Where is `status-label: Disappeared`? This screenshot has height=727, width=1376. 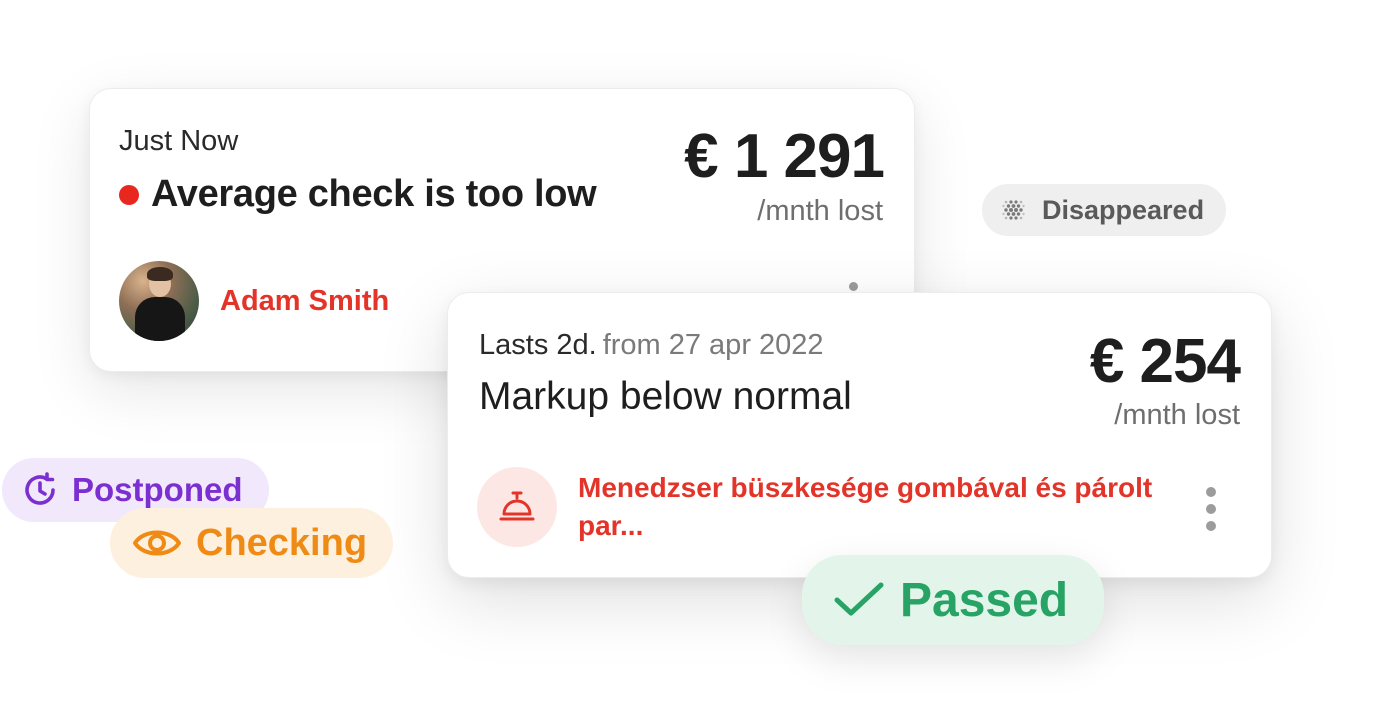 status-label: Disappeared is located at coordinates (1123, 209).